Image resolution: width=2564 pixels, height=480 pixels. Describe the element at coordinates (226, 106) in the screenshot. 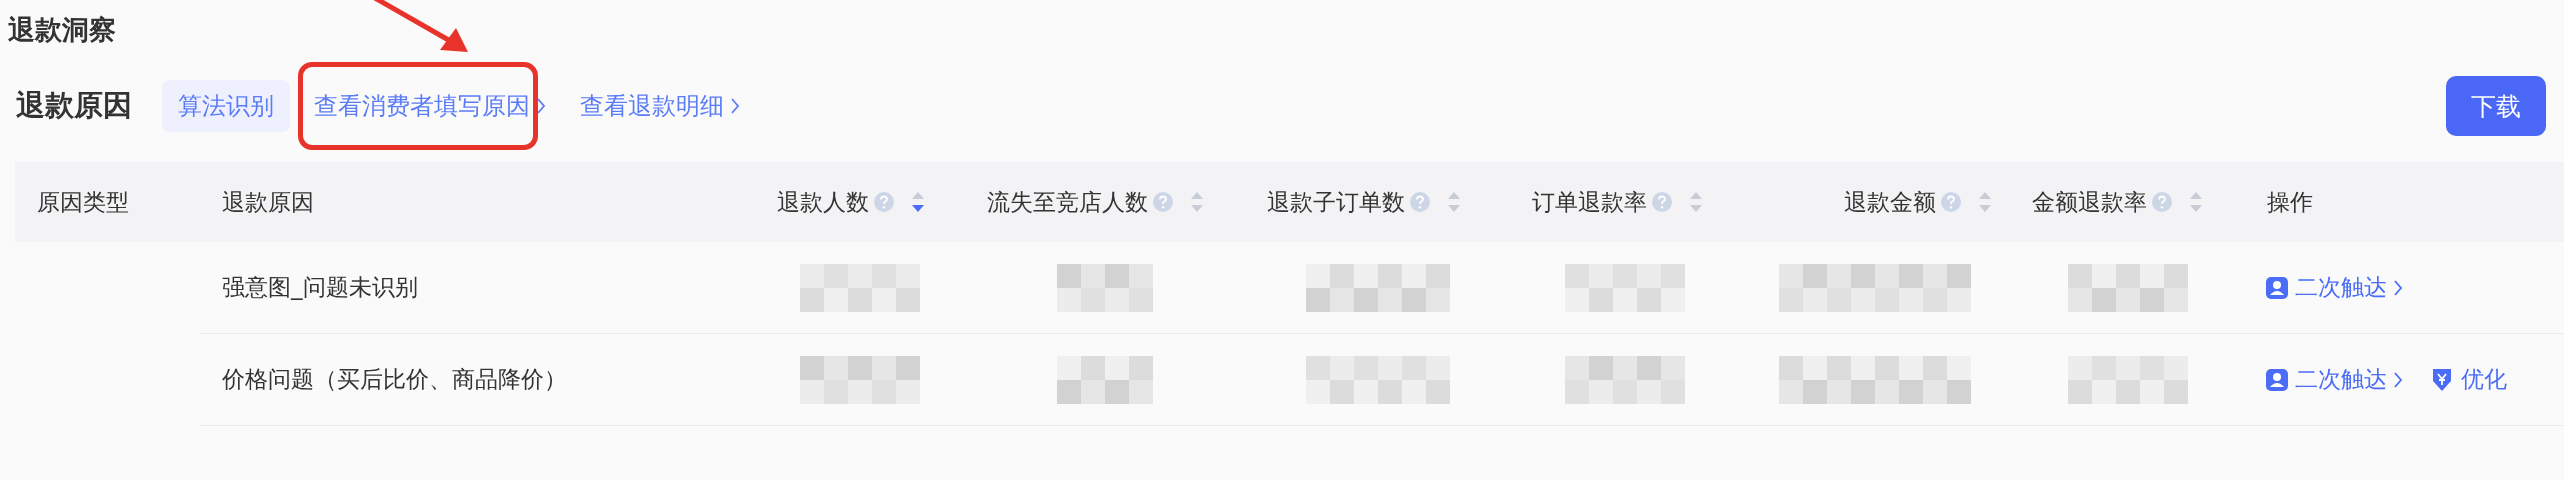

I see `tab: 算法识别` at that location.